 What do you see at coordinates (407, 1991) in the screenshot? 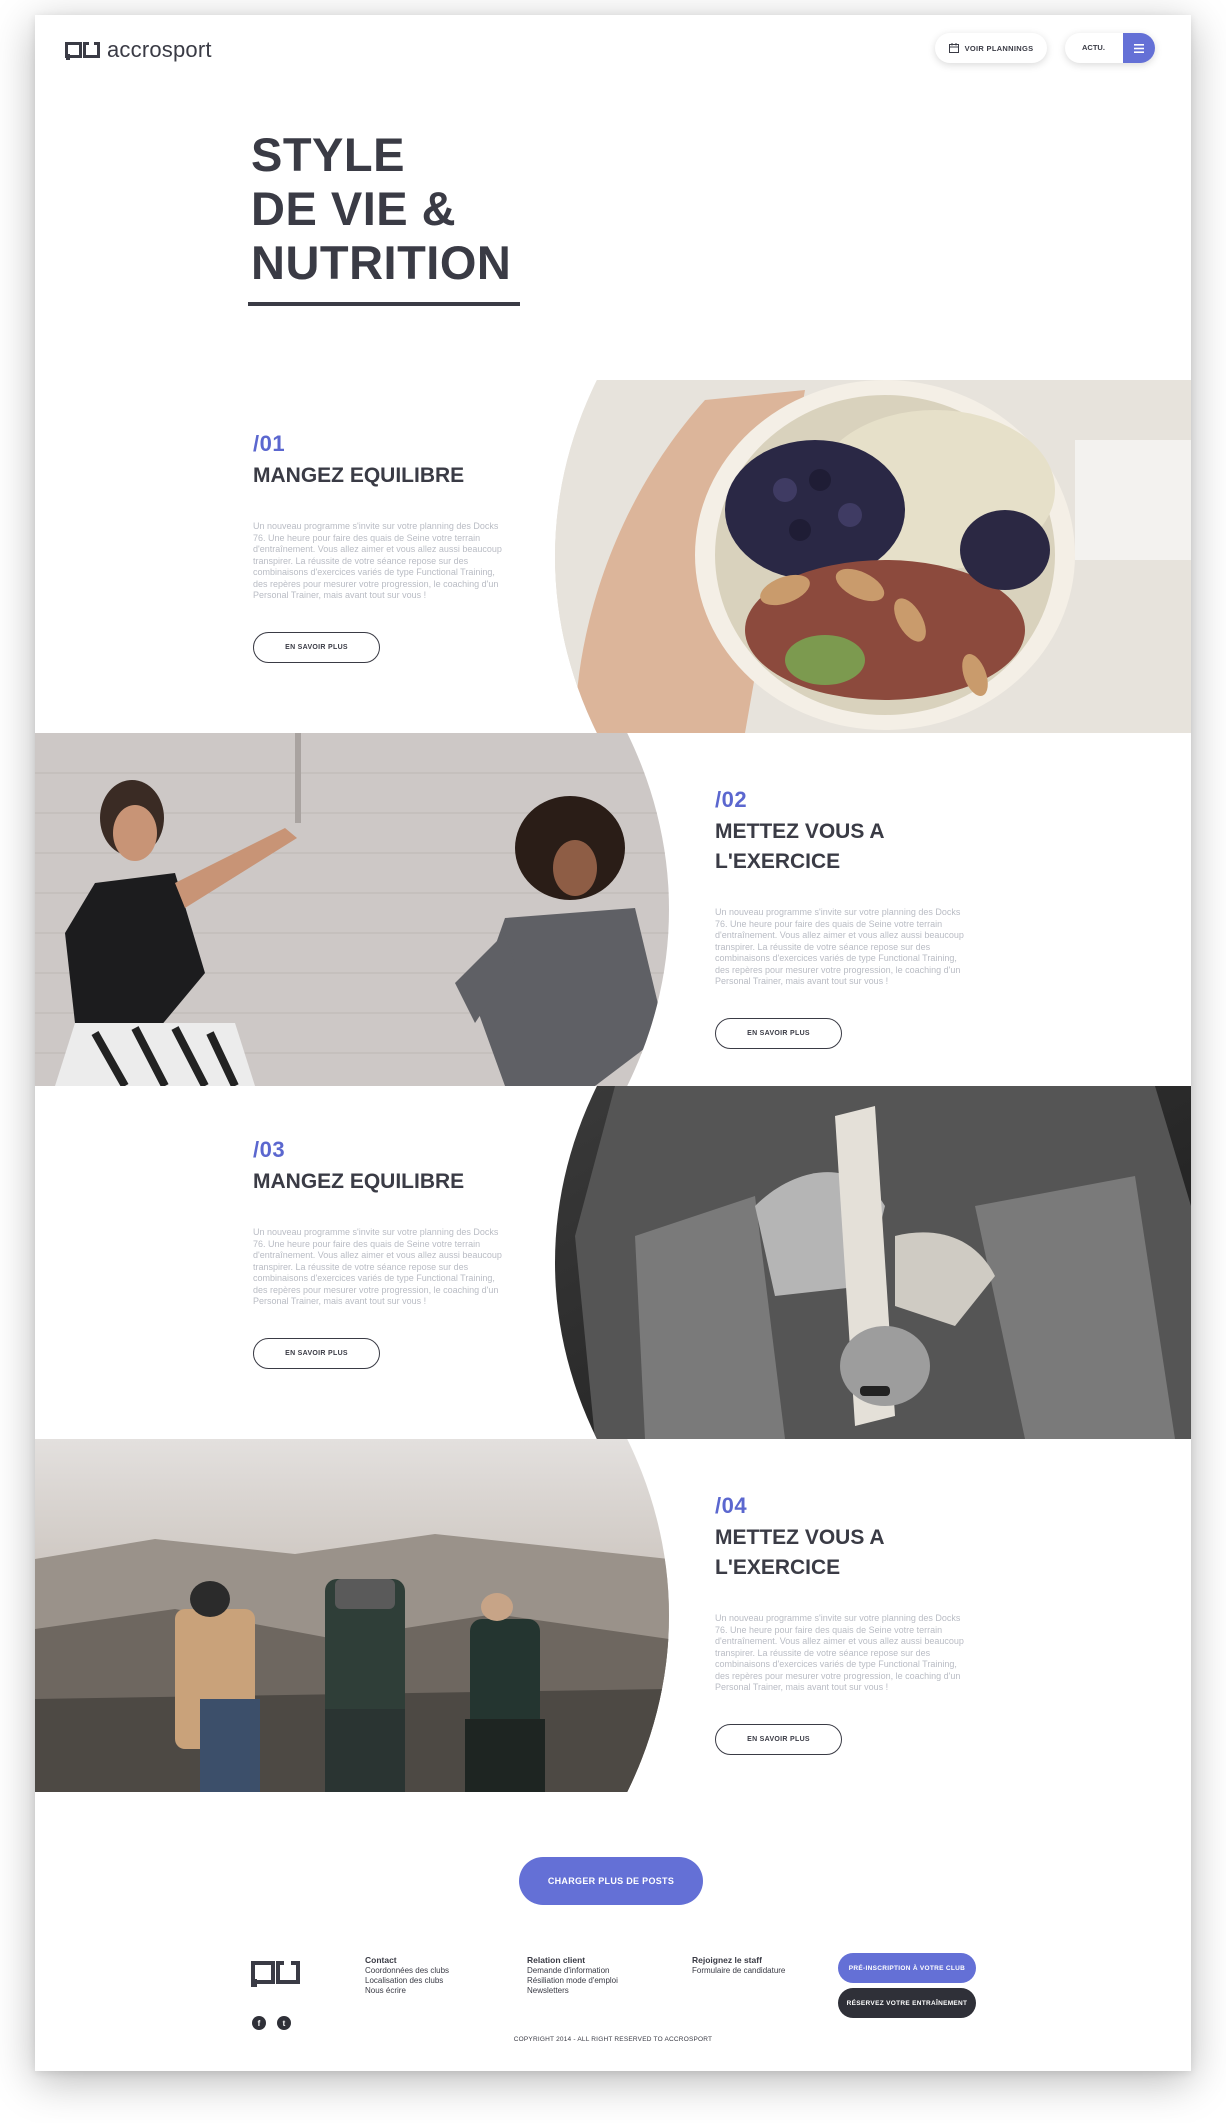
I see `footer-link: Nous écrire` at bounding box center [407, 1991].